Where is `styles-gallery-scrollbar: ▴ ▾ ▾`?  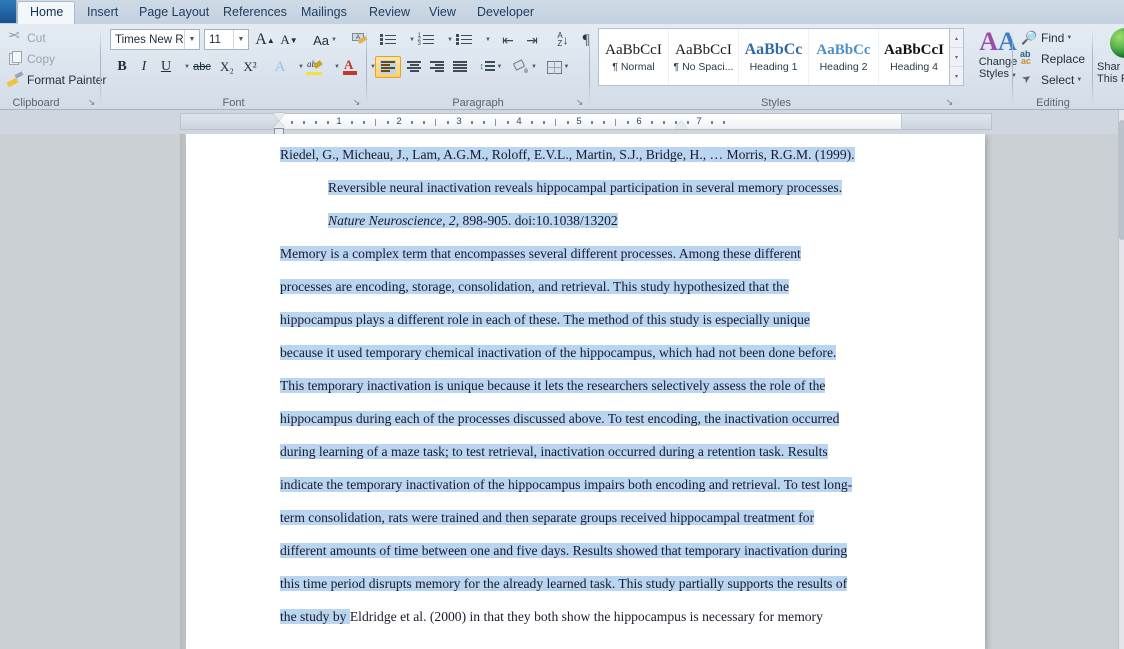
styles-gallery-scrollbar: ▴ ▾ ▾ is located at coordinates (957, 57).